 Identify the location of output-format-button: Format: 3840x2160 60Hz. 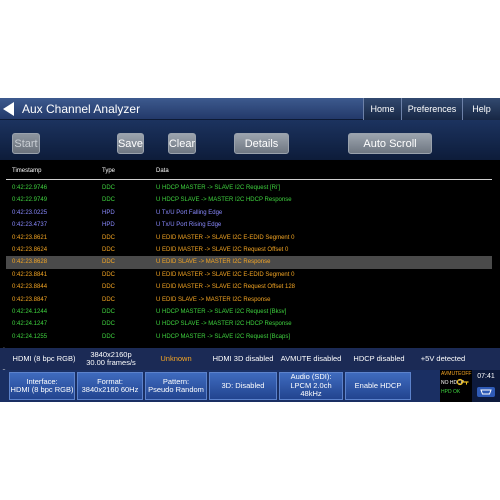
(110, 386).